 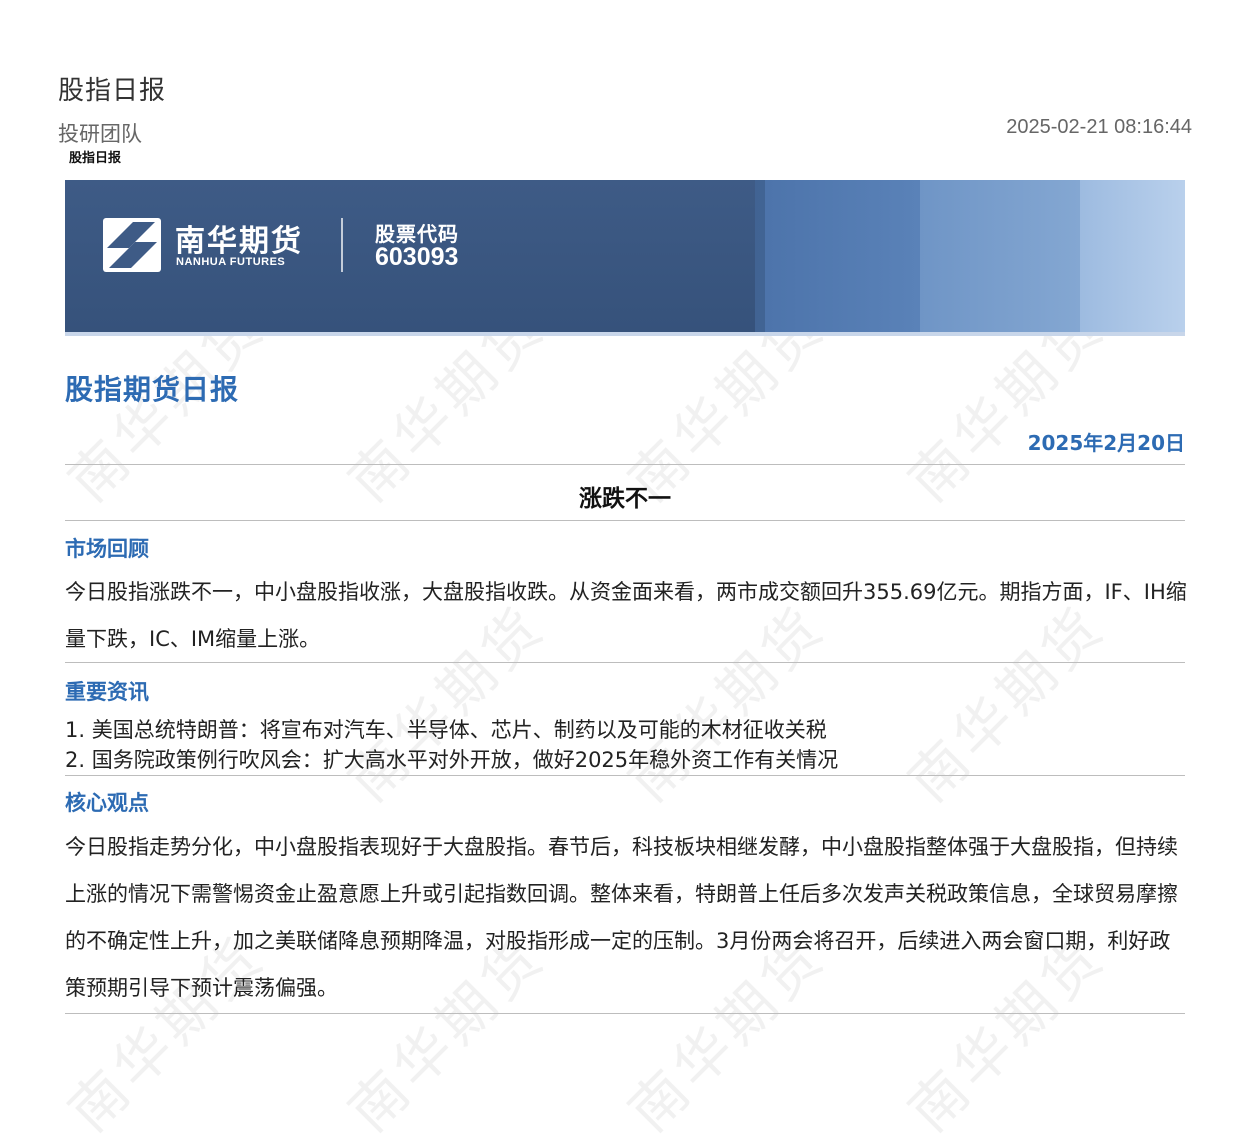 What do you see at coordinates (231, 262) in the screenshot?
I see `company-name-en: NANHUA FUTURES` at bounding box center [231, 262].